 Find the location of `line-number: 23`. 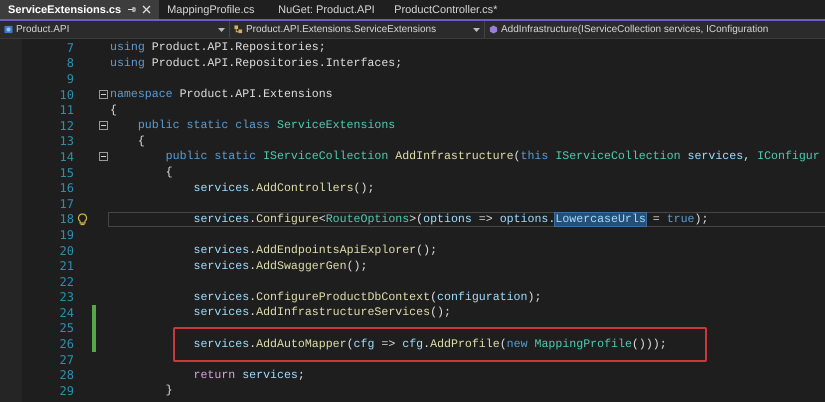

line-number: 23 is located at coordinates (66, 297).